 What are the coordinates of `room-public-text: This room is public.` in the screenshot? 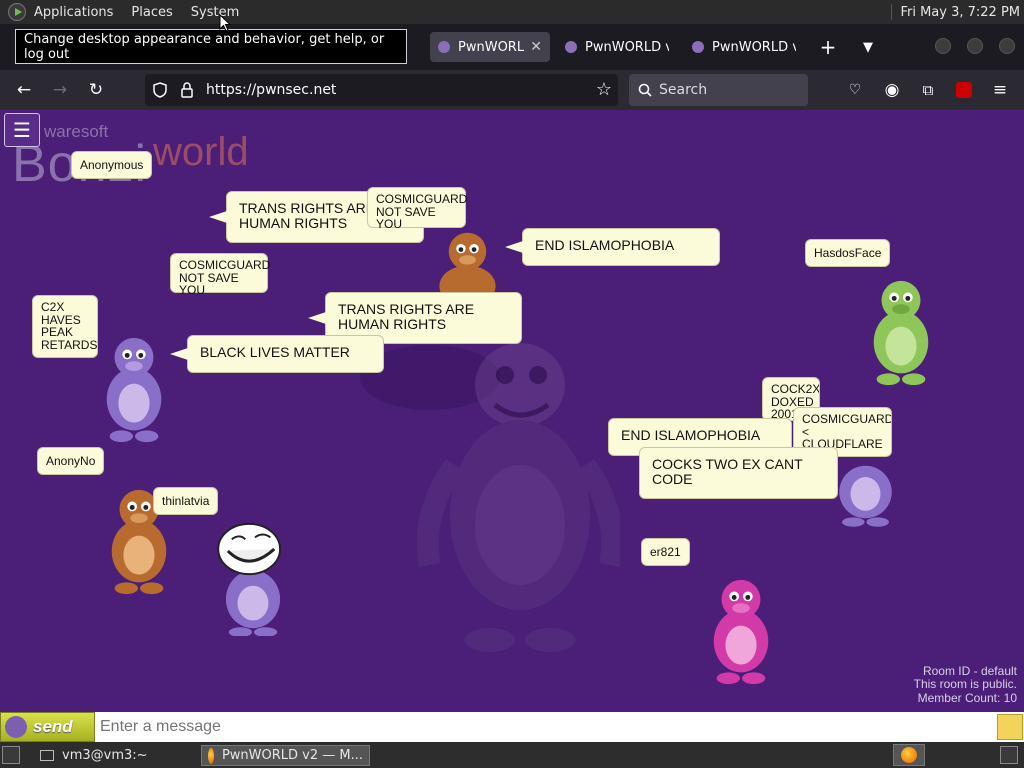 It's located at (965, 684).